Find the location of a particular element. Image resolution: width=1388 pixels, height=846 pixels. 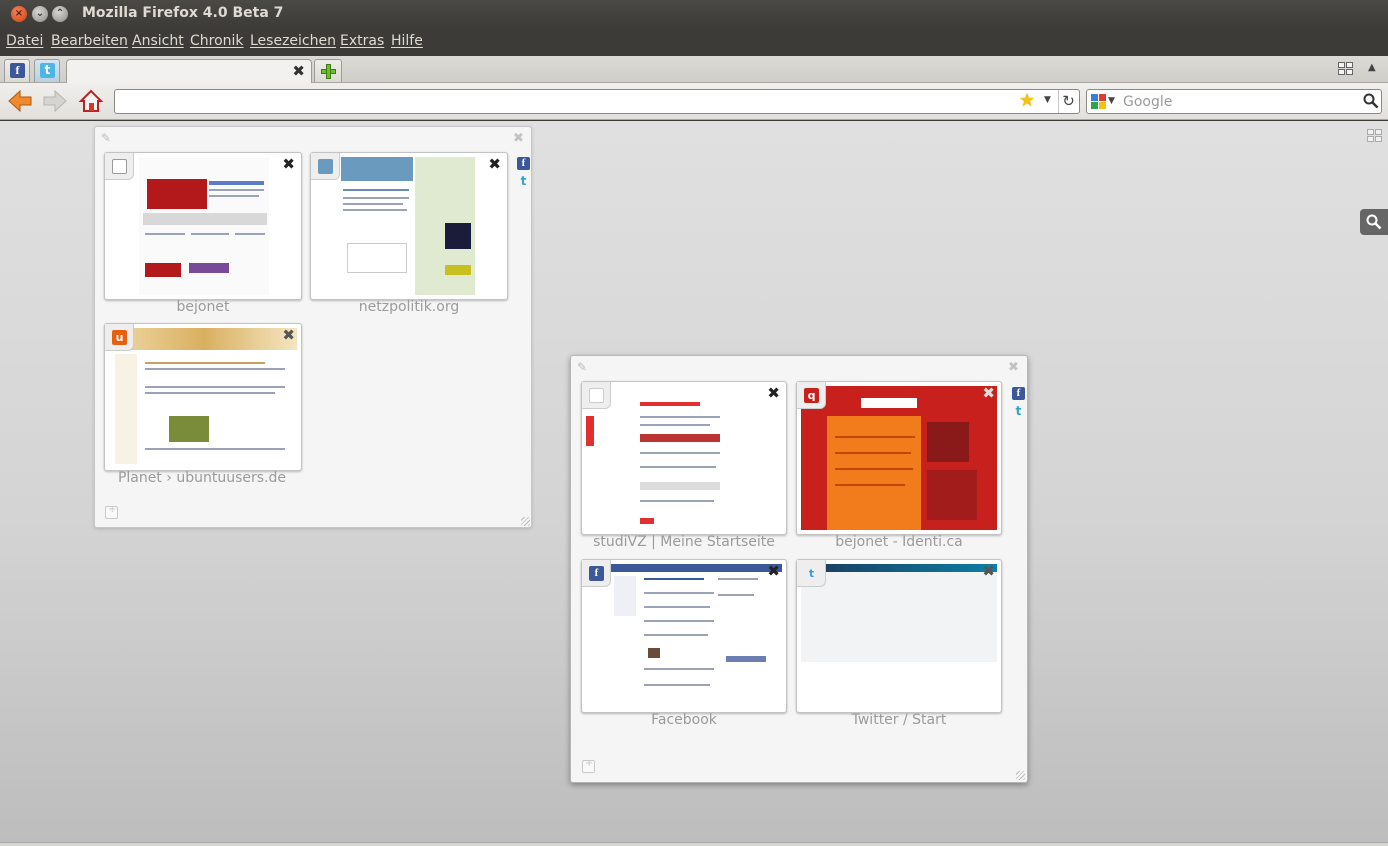

menu-ansicht: Ansicht is located at coordinates (158, 41).